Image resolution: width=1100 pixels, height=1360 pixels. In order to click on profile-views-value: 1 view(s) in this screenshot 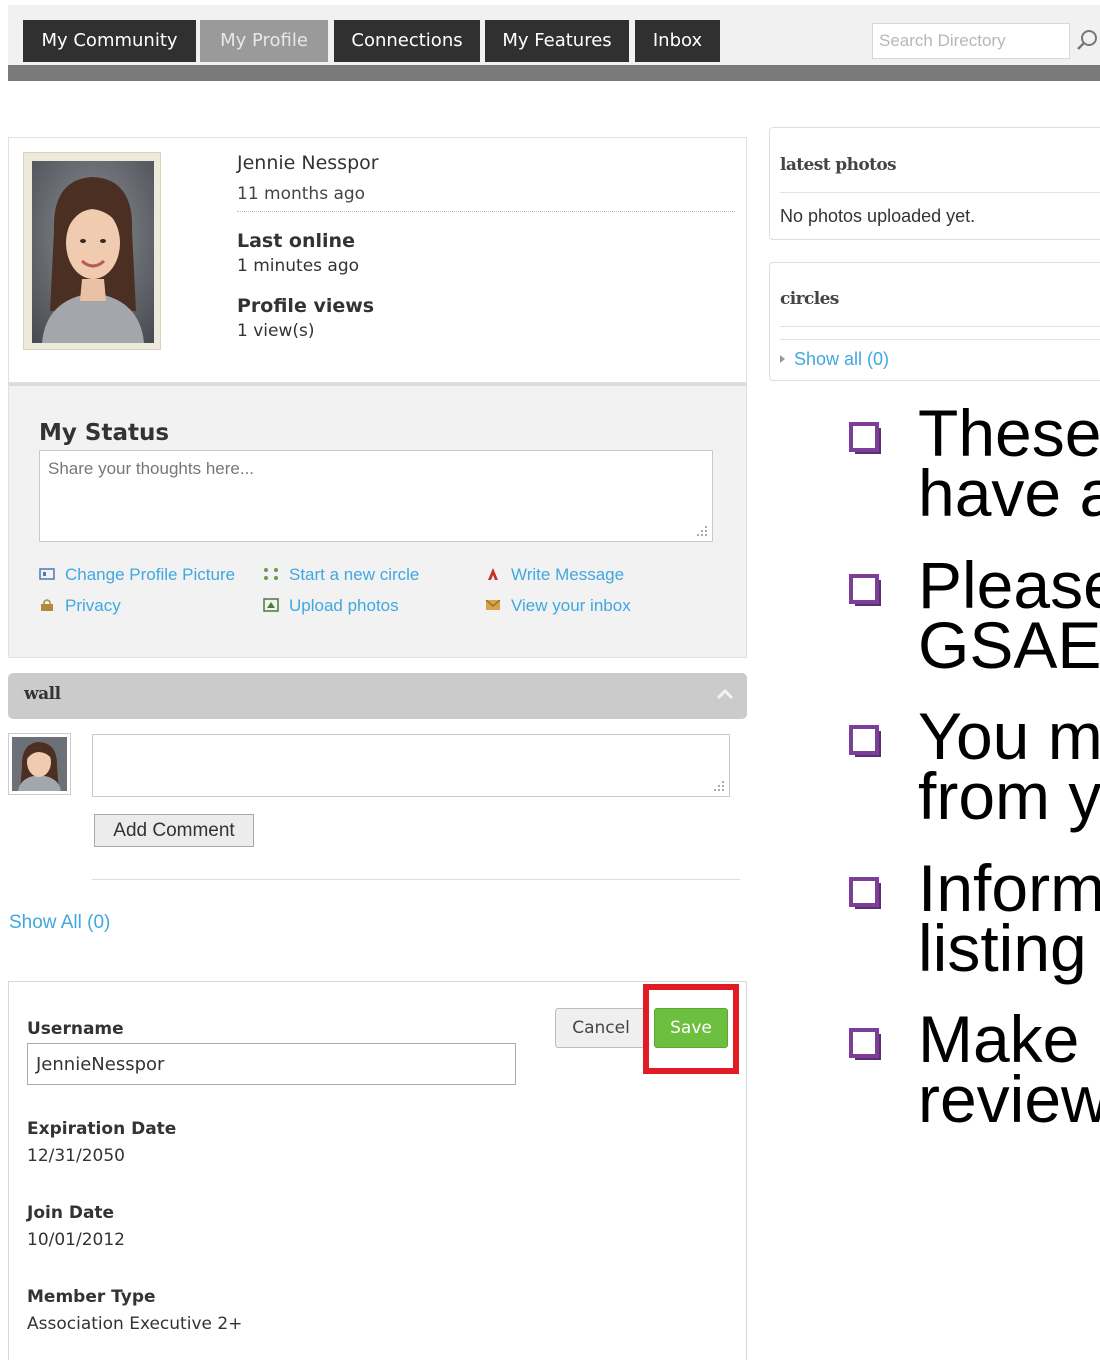, I will do `click(276, 331)`.